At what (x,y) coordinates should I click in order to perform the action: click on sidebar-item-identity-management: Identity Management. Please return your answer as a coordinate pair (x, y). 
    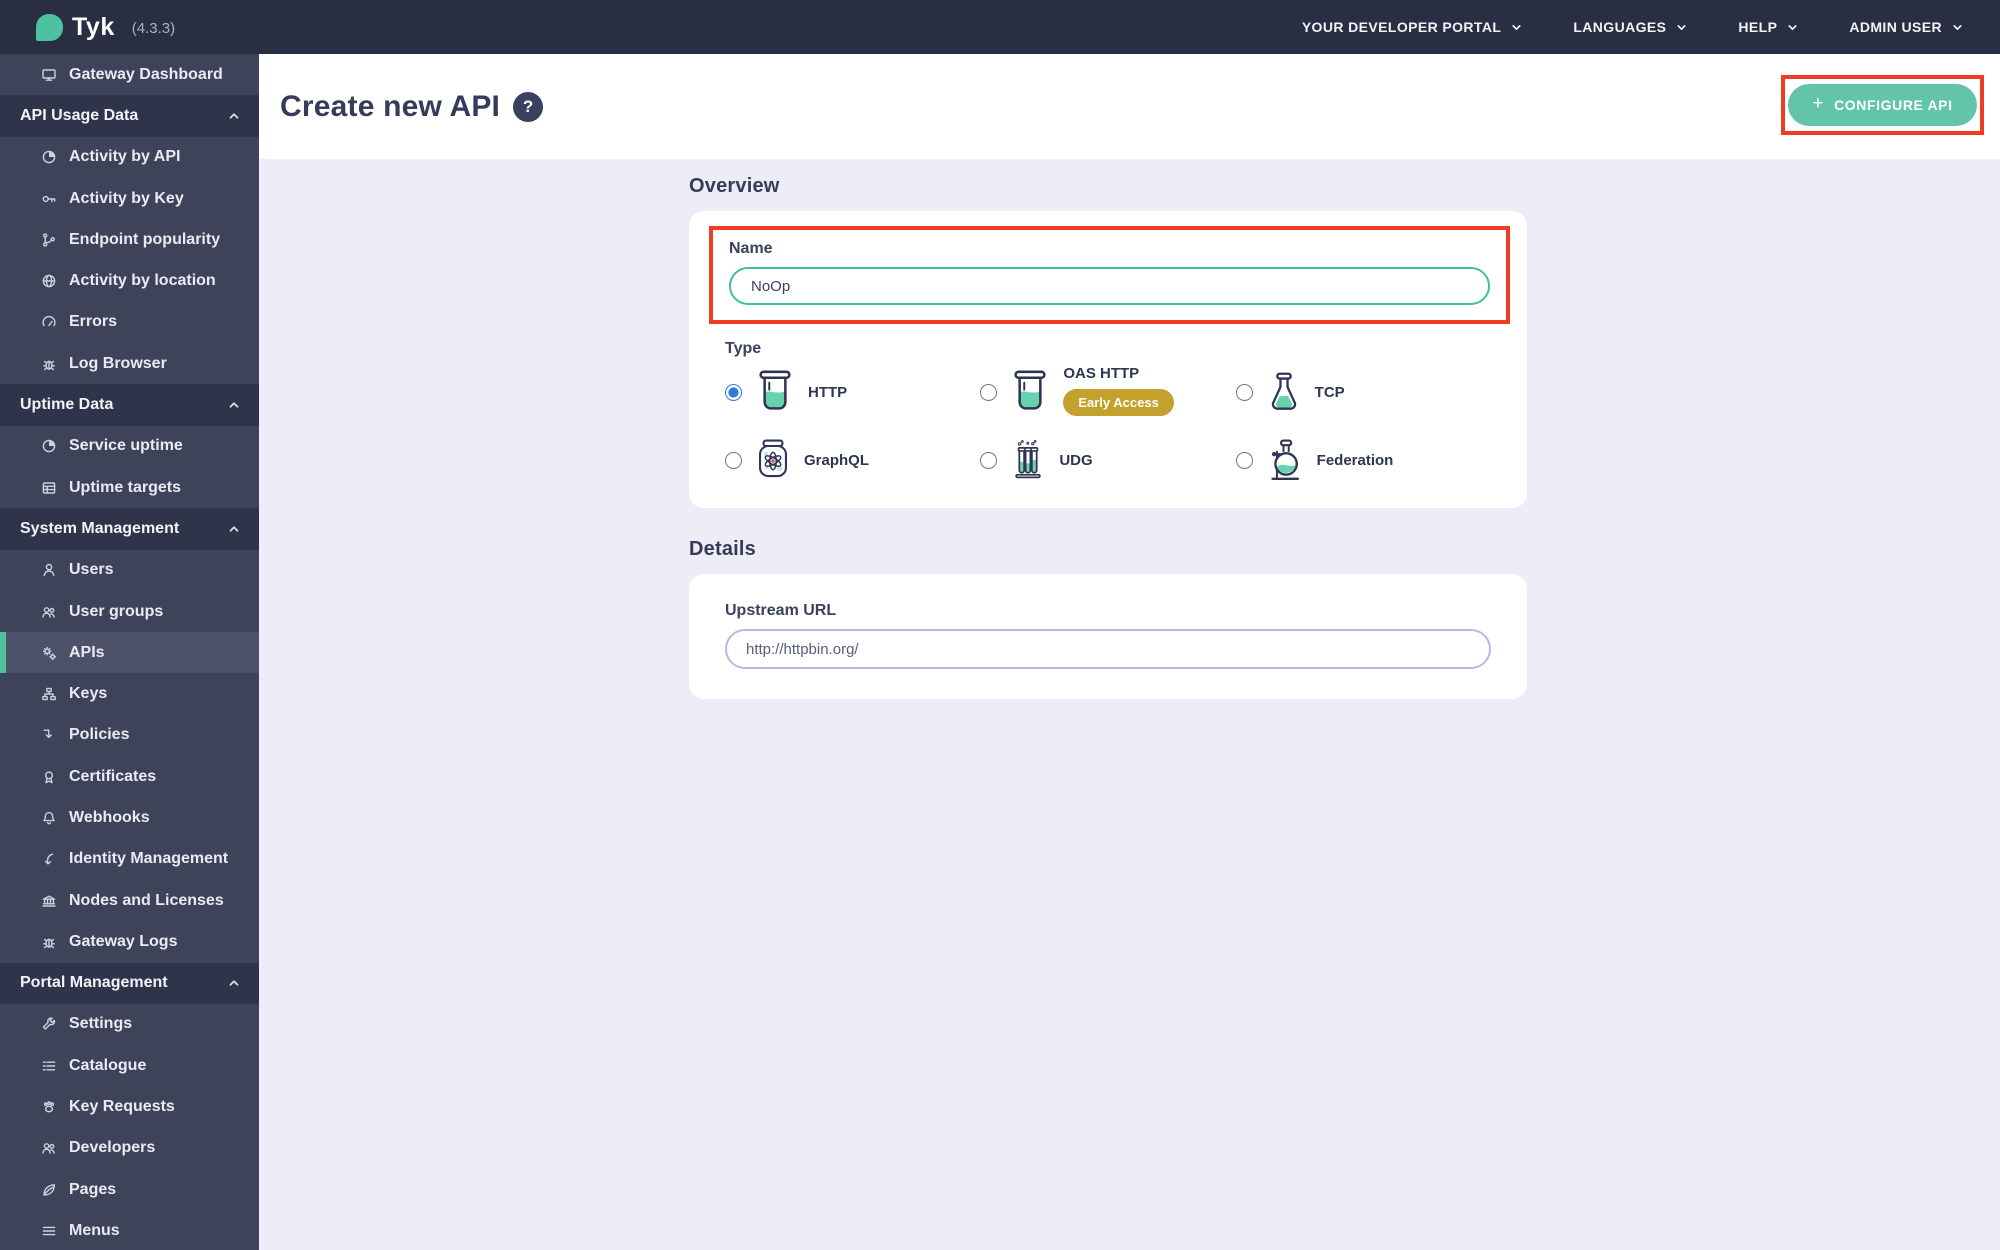
    Looking at the image, I should click on (129, 859).